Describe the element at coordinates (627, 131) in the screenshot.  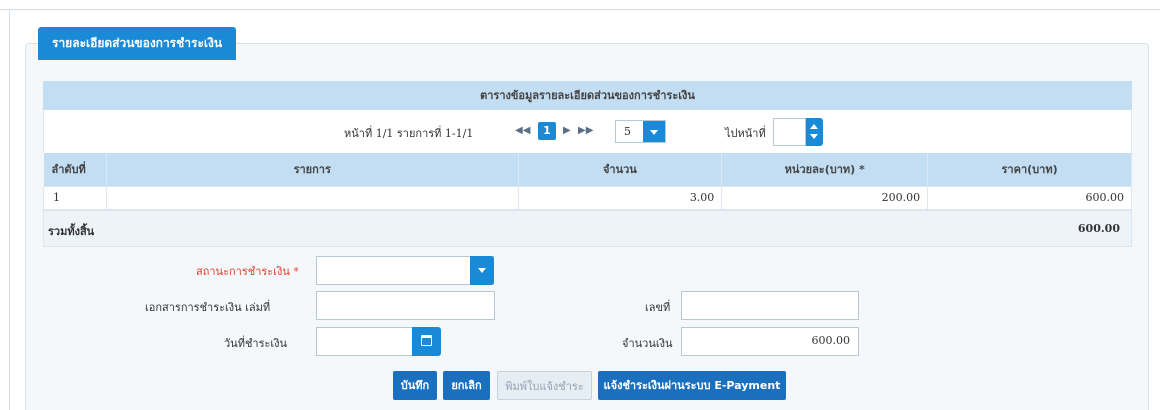
I see `page-size-value: 5` at that location.